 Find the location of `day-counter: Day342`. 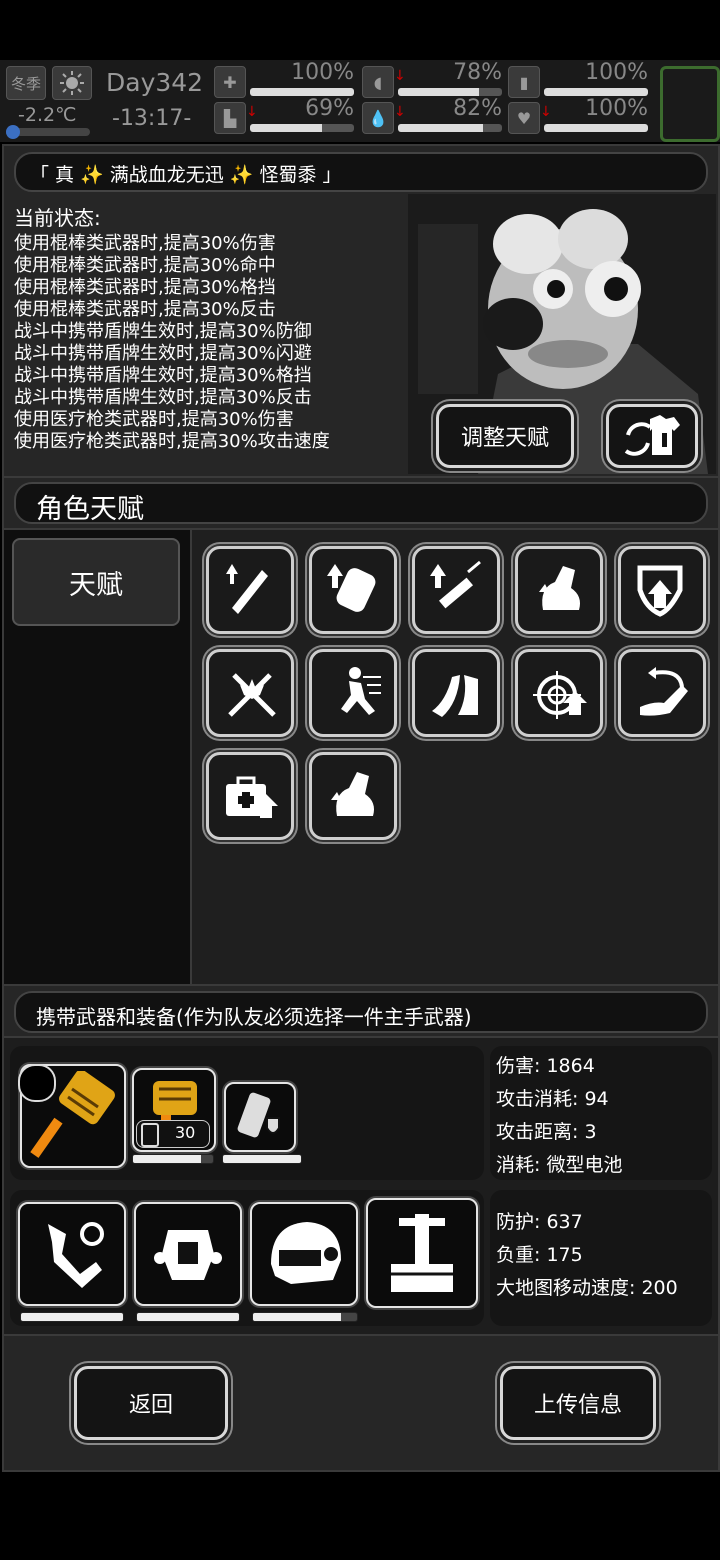

day-counter: Day342 is located at coordinates (155, 82).